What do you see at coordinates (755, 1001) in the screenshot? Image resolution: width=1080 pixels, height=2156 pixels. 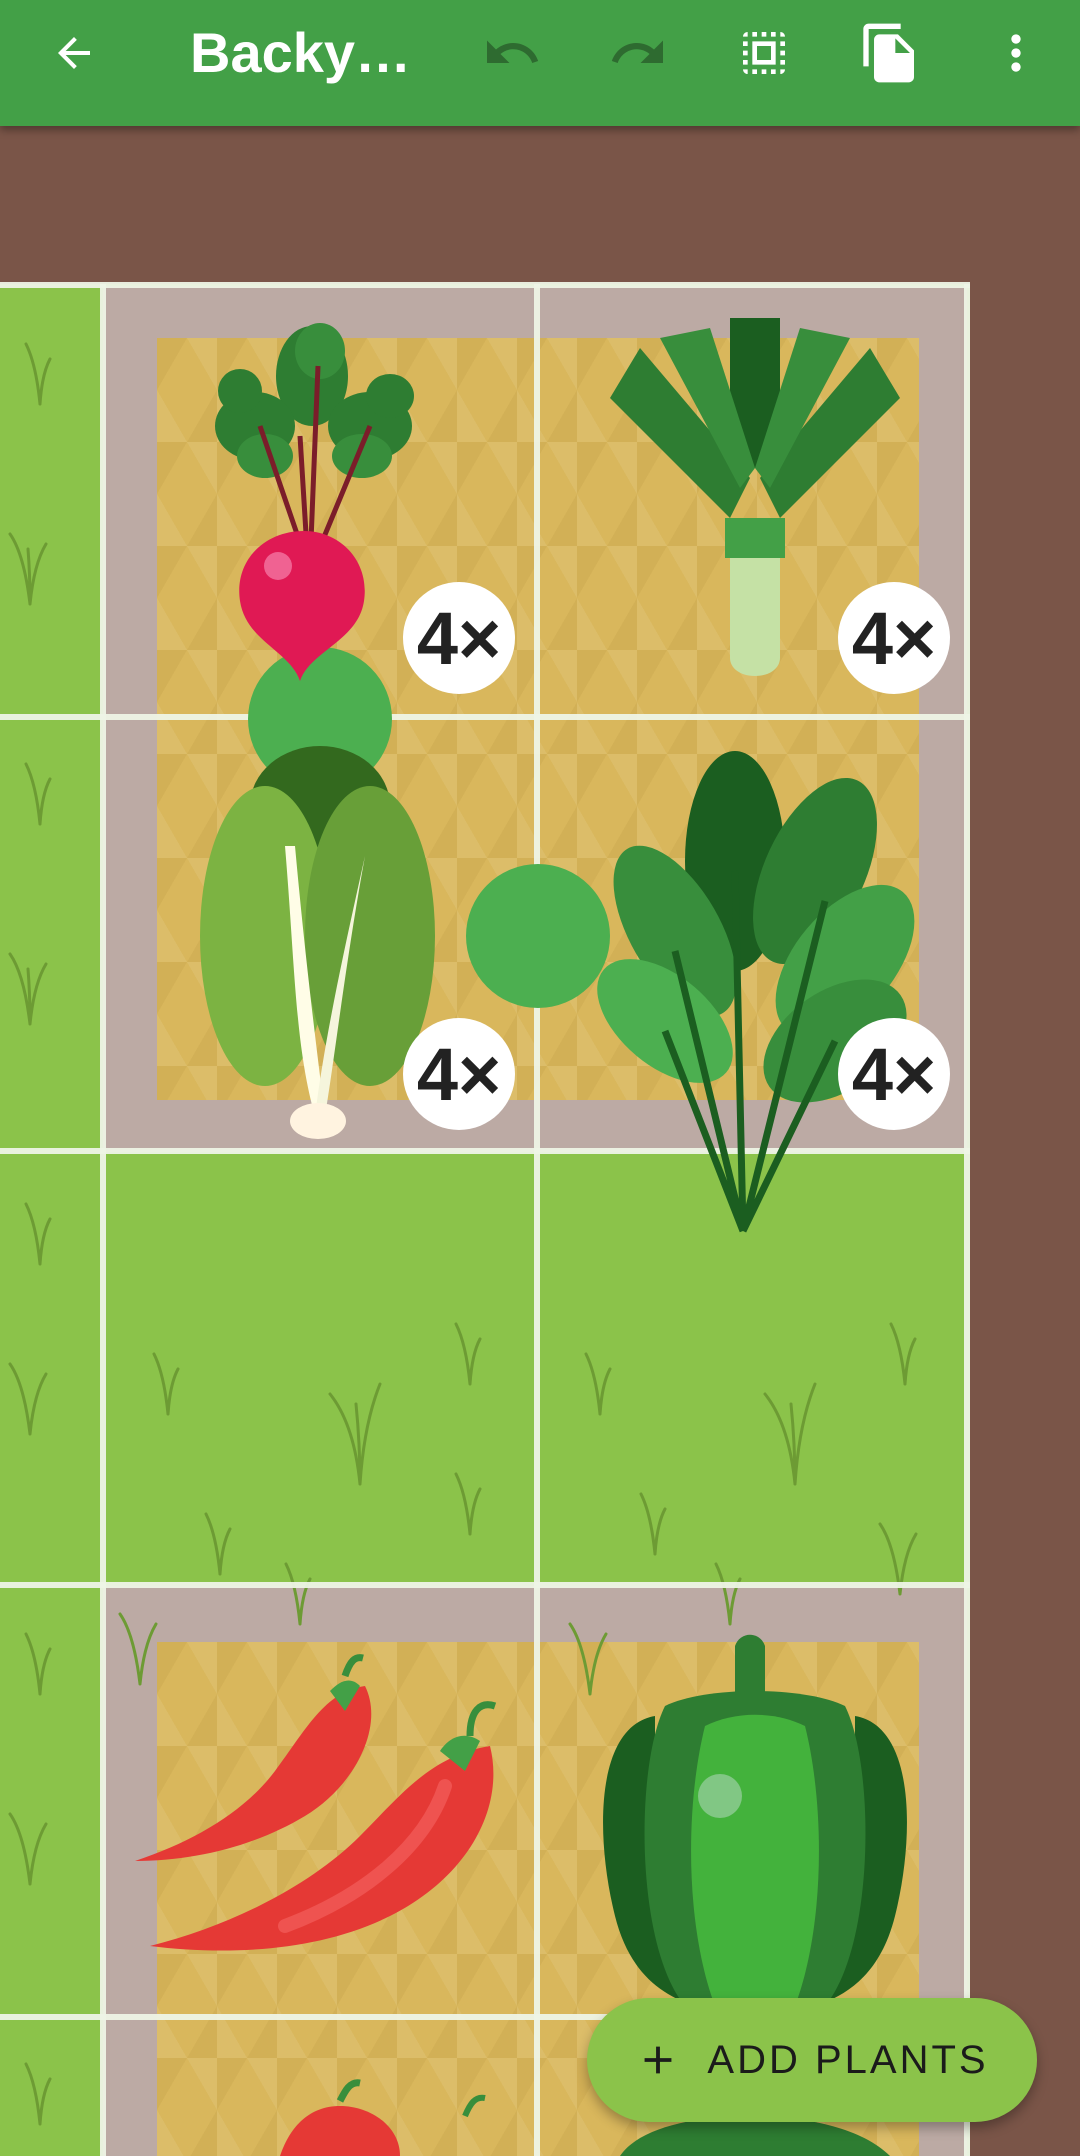 I see `spinach-plant` at bounding box center [755, 1001].